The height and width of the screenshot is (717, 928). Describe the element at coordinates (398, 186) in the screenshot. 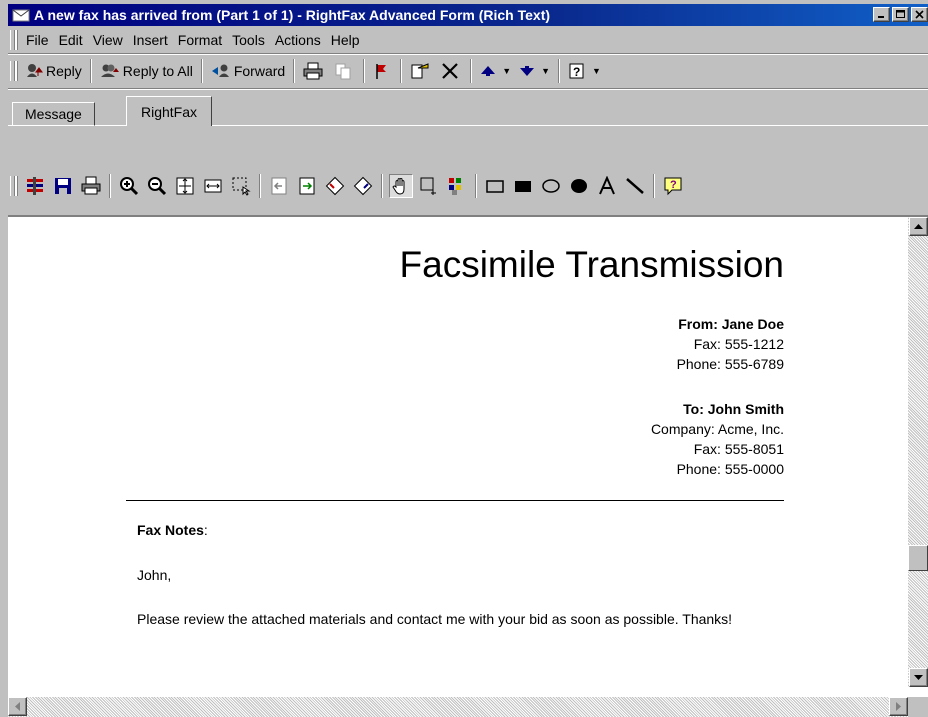

I see `hand-icon` at that location.